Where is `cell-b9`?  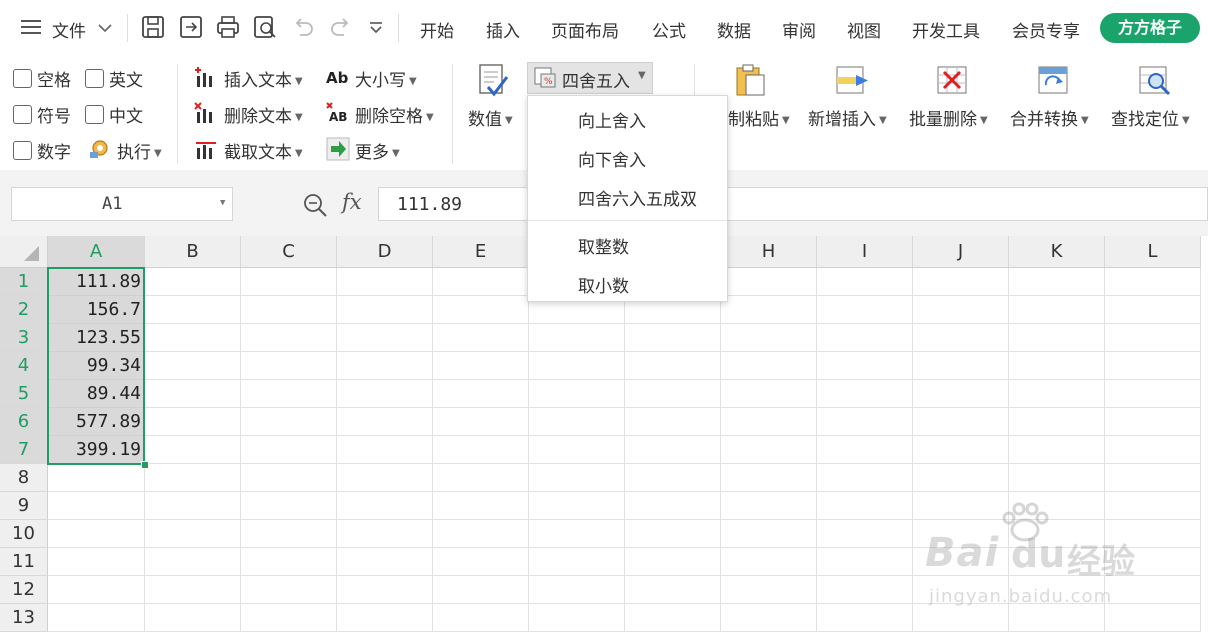 cell-b9 is located at coordinates (193, 506).